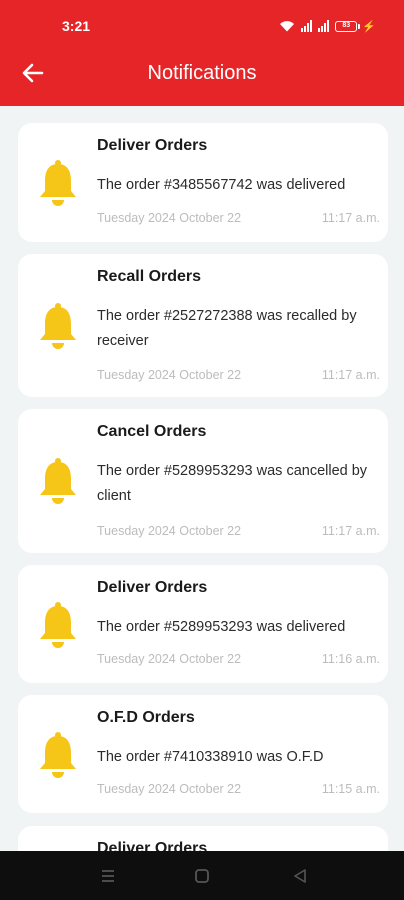 The height and width of the screenshot is (900, 404). What do you see at coordinates (350, 789) in the screenshot?
I see `notification-time: 11:15 a.m.` at bounding box center [350, 789].